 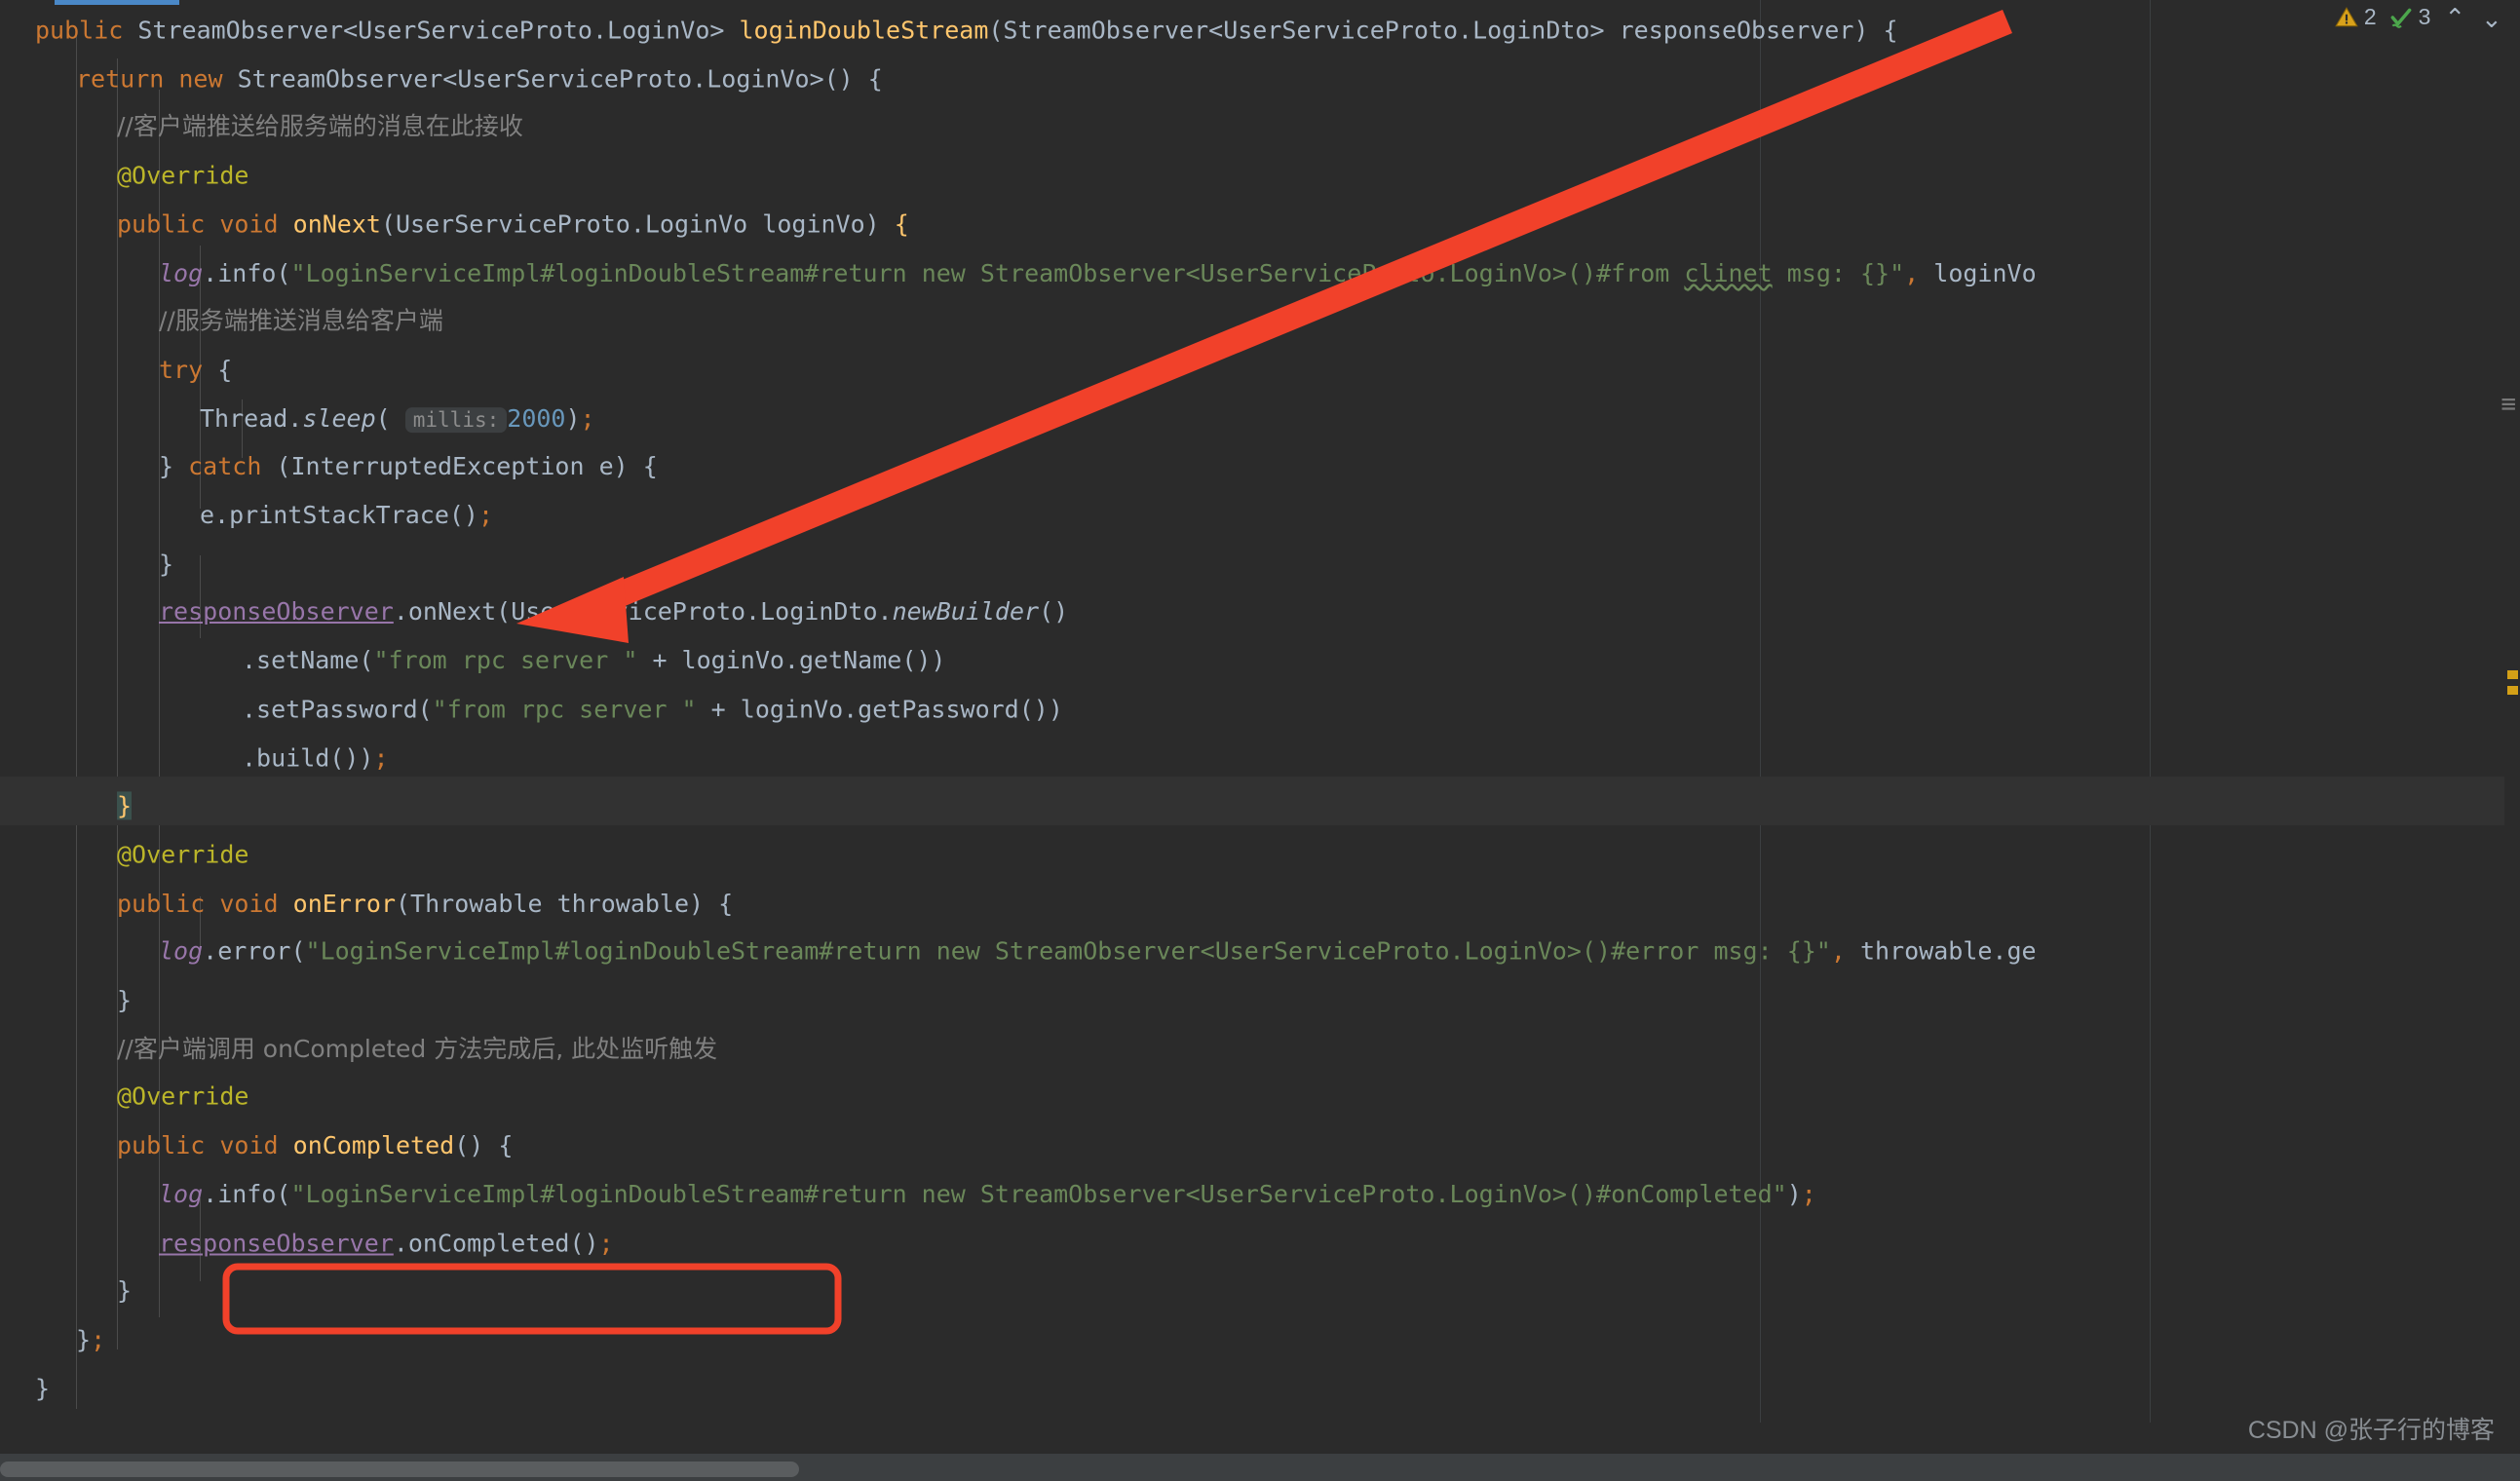 I want to click on chevron-down-icon: ⌃, so click(x=2491, y=17).